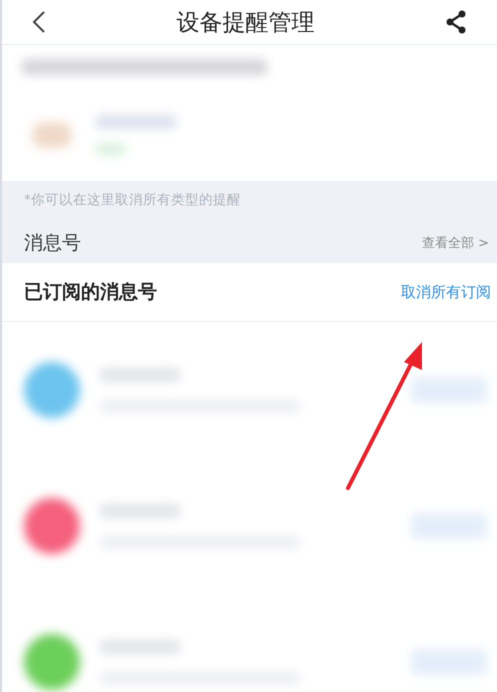 The height and width of the screenshot is (692, 497). Describe the element at coordinates (455, 243) in the screenshot. I see `view-all-link: 查看全部 >` at that location.